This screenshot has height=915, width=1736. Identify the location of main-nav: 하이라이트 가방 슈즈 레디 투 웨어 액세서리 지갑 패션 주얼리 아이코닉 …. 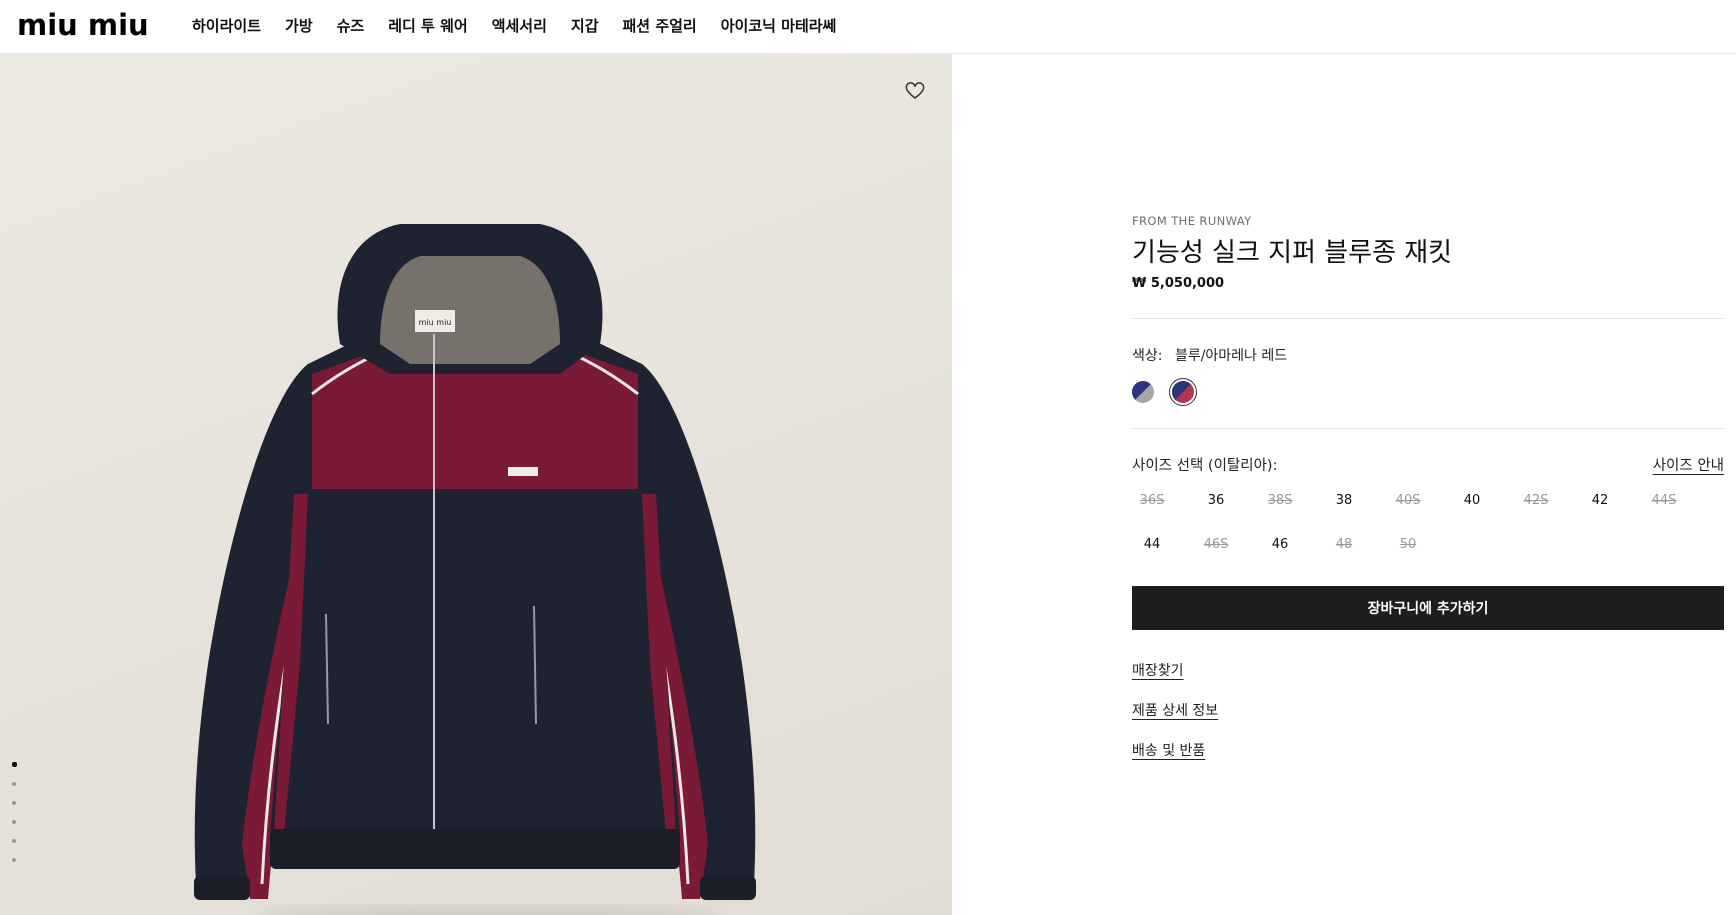
(514, 26).